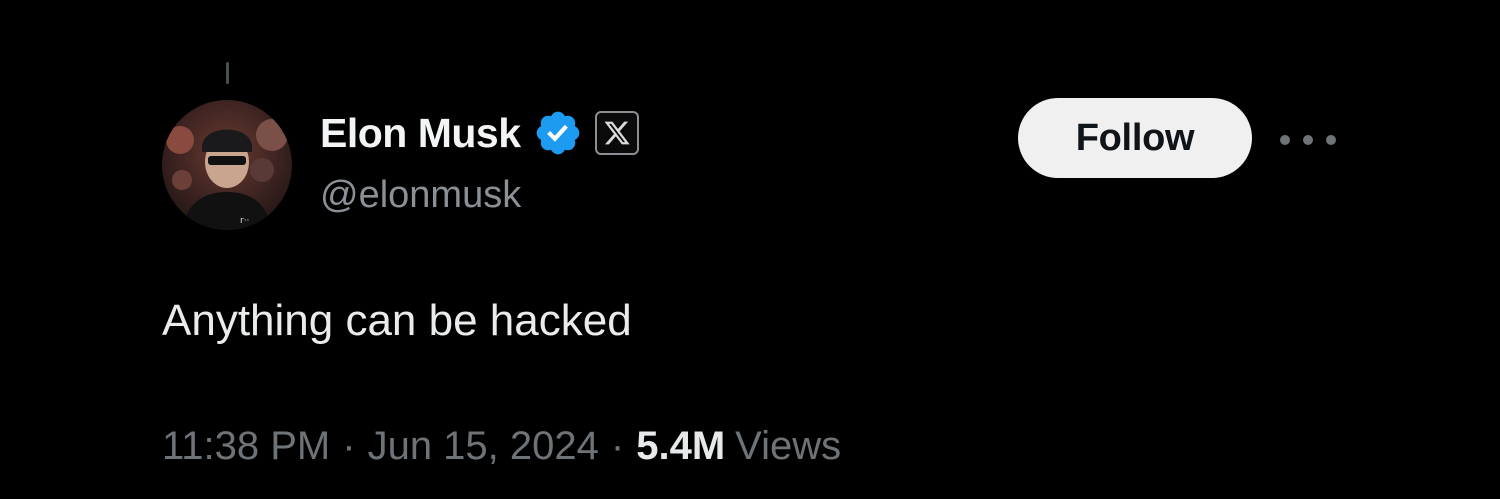  What do you see at coordinates (244, 221) in the screenshot?
I see `svg-text: r··` at bounding box center [244, 221].